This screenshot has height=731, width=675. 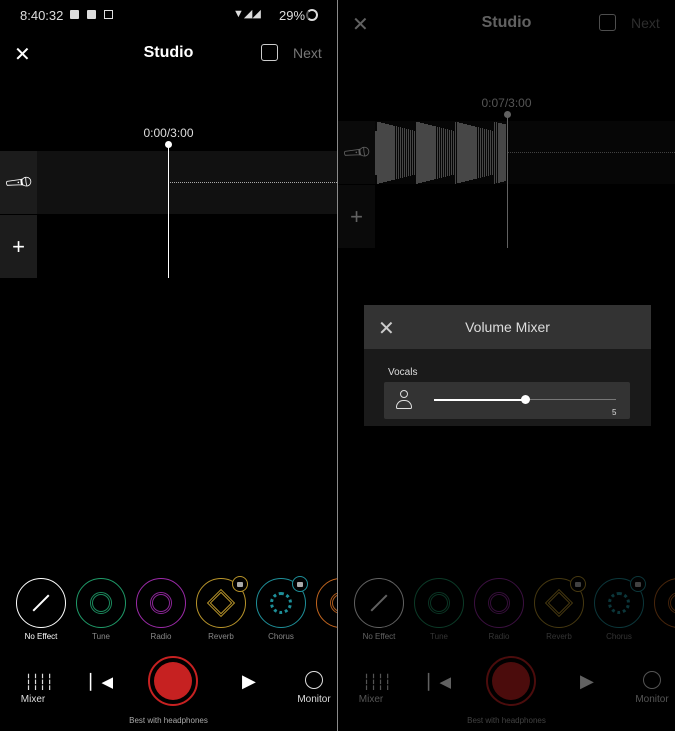 What do you see at coordinates (247, 14) in the screenshot?
I see `wifi-signal-icon: ▼◢◢` at bounding box center [247, 14].